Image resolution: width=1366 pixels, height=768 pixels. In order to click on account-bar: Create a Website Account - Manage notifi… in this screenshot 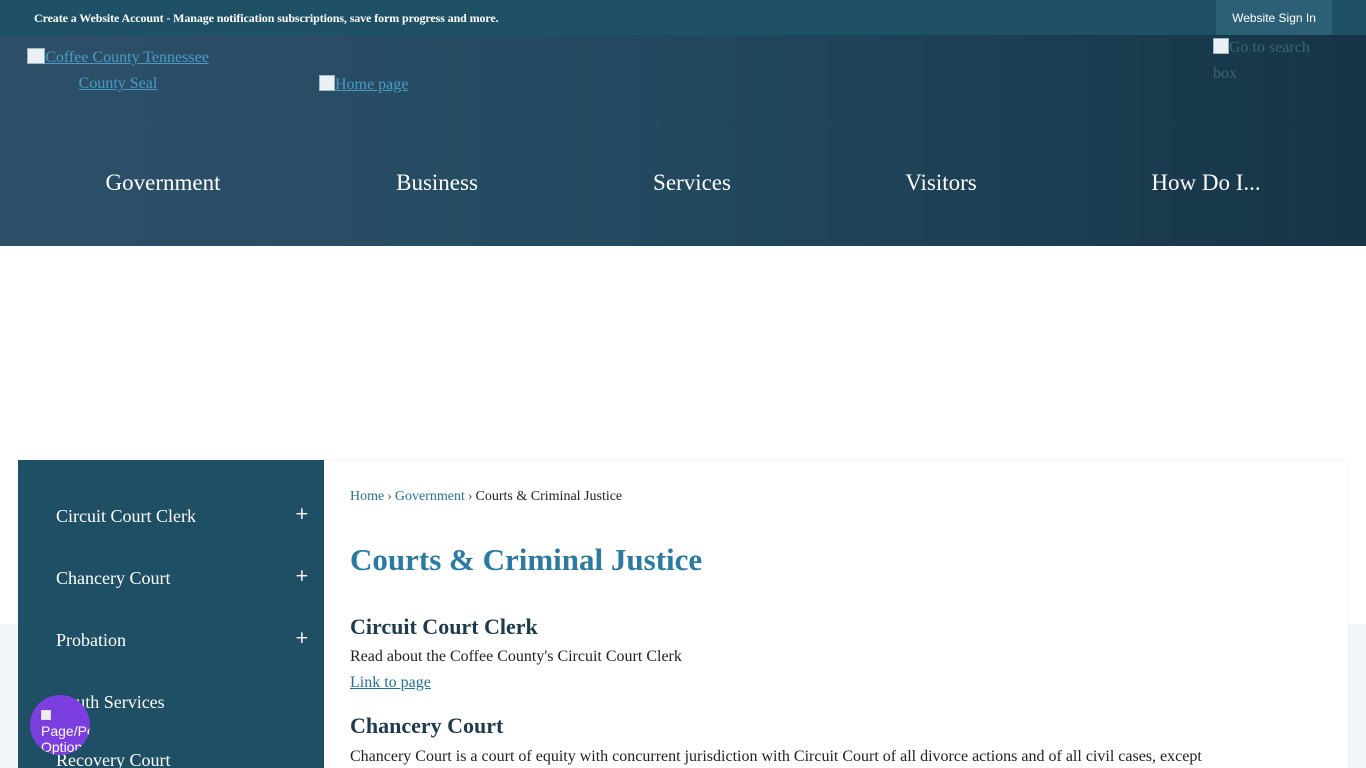, I will do `click(683, 17)`.